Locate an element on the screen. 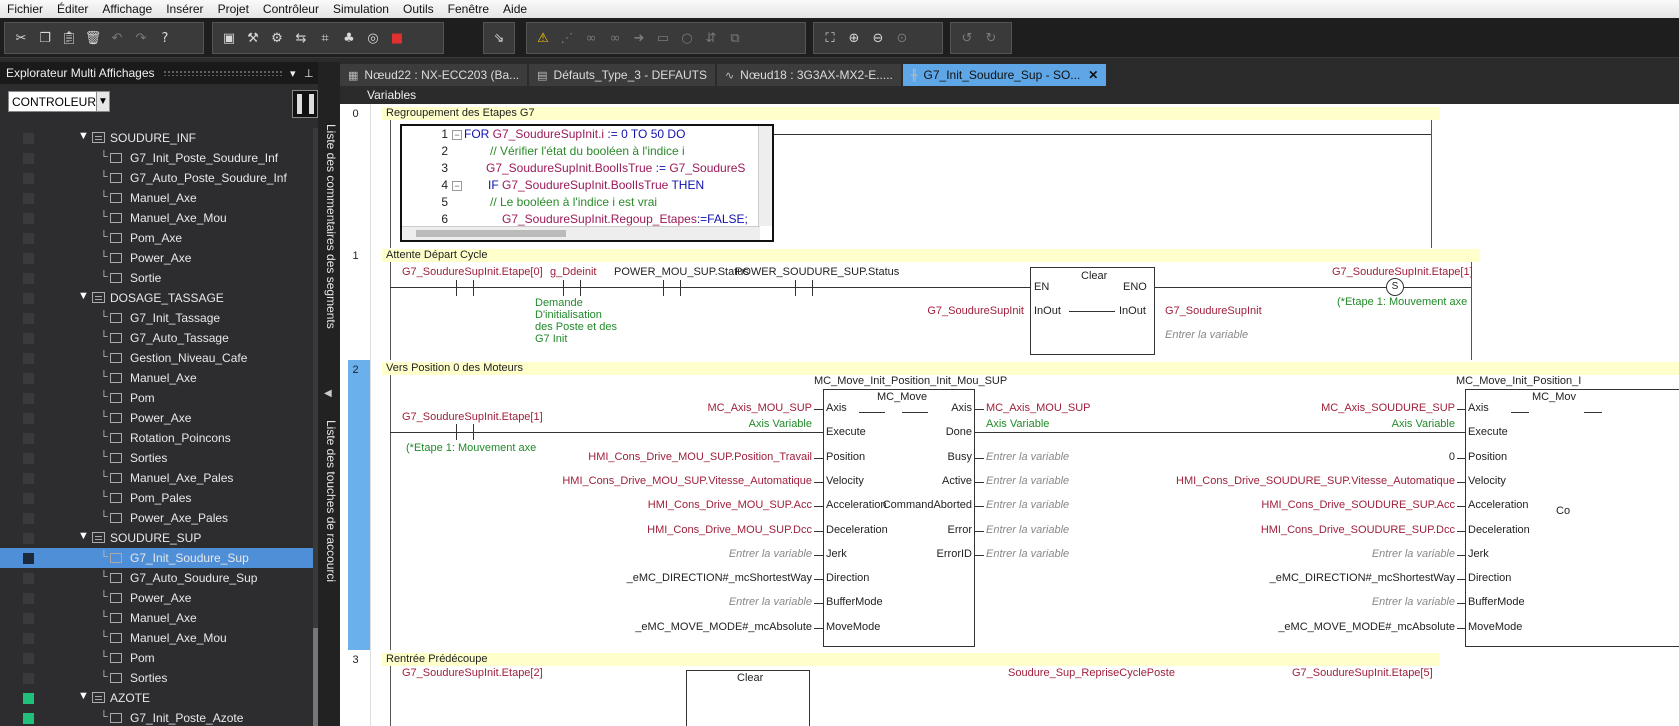 Image resolution: width=1679 pixels, height=726 pixels. tree-item: └ G7_Init_Poste_Azote is located at coordinates (160, 717).